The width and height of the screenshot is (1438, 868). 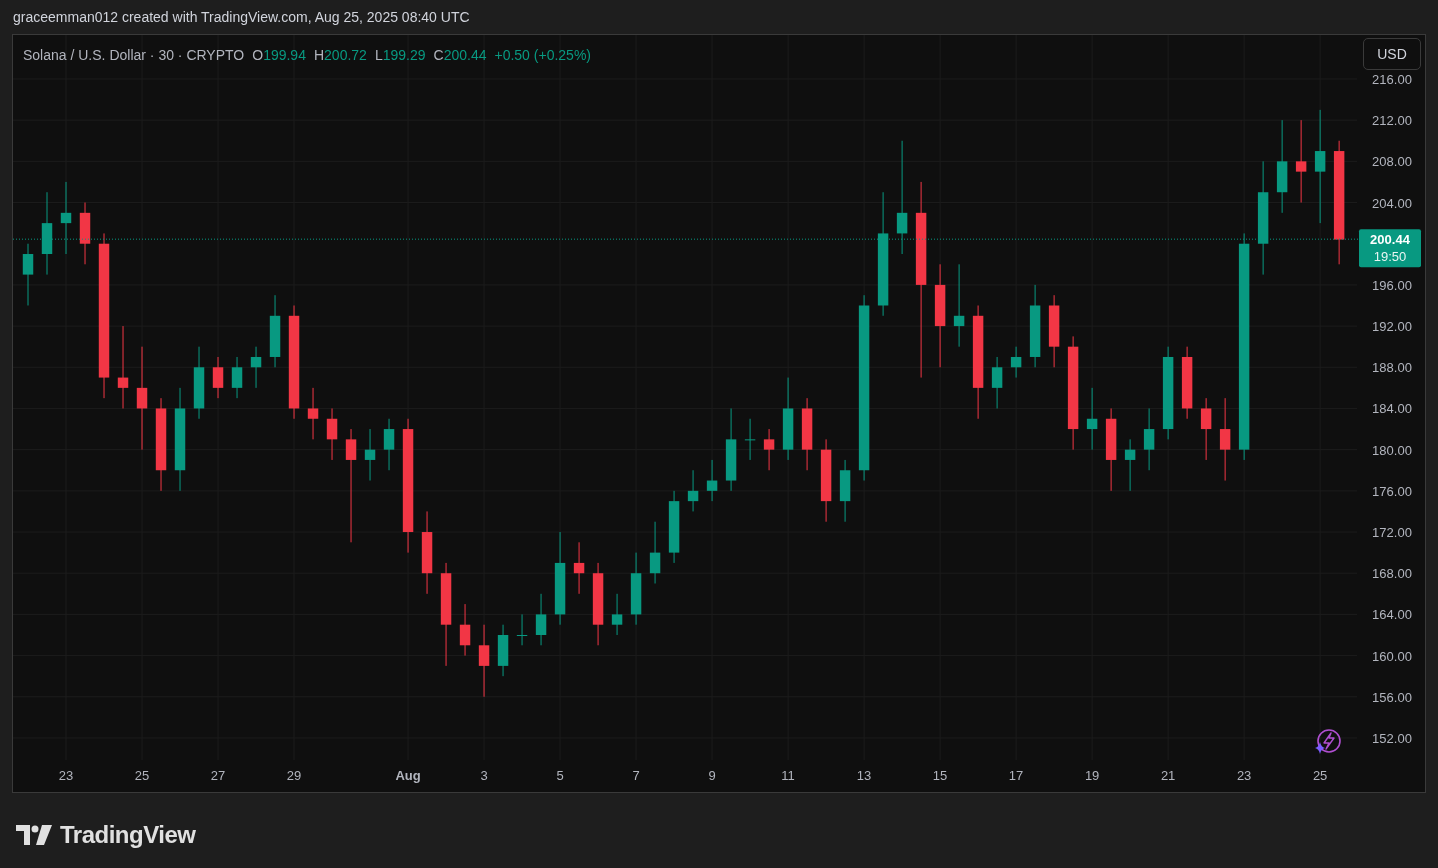 What do you see at coordinates (1390, 257) in the screenshot?
I see `countdown-label: 19:50` at bounding box center [1390, 257].